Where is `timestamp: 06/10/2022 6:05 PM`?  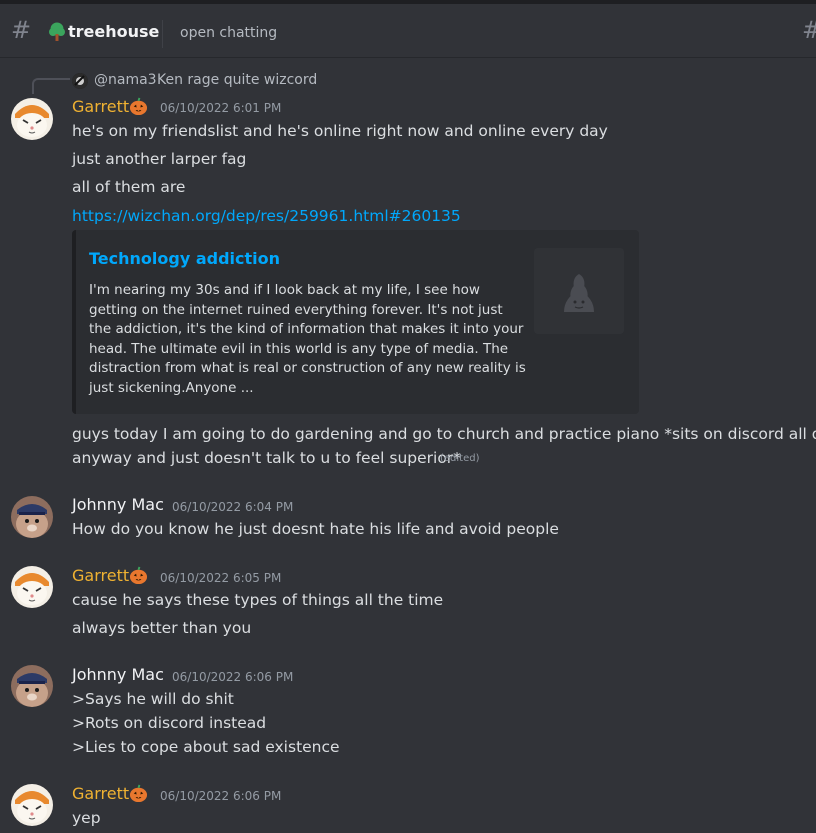
timestamp: 06/10/2022 6:05 PM is located at coordinates (220, 578).